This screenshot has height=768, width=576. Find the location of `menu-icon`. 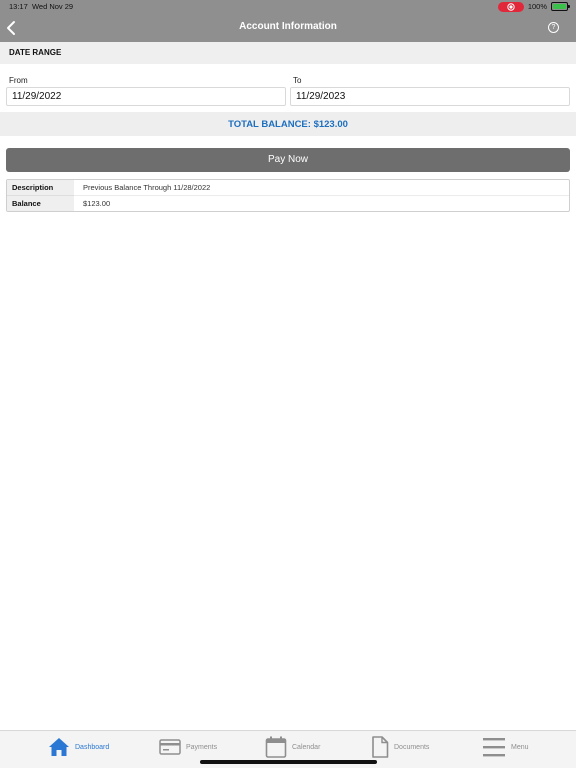

menu-icon is located at coordinates (494, 747).